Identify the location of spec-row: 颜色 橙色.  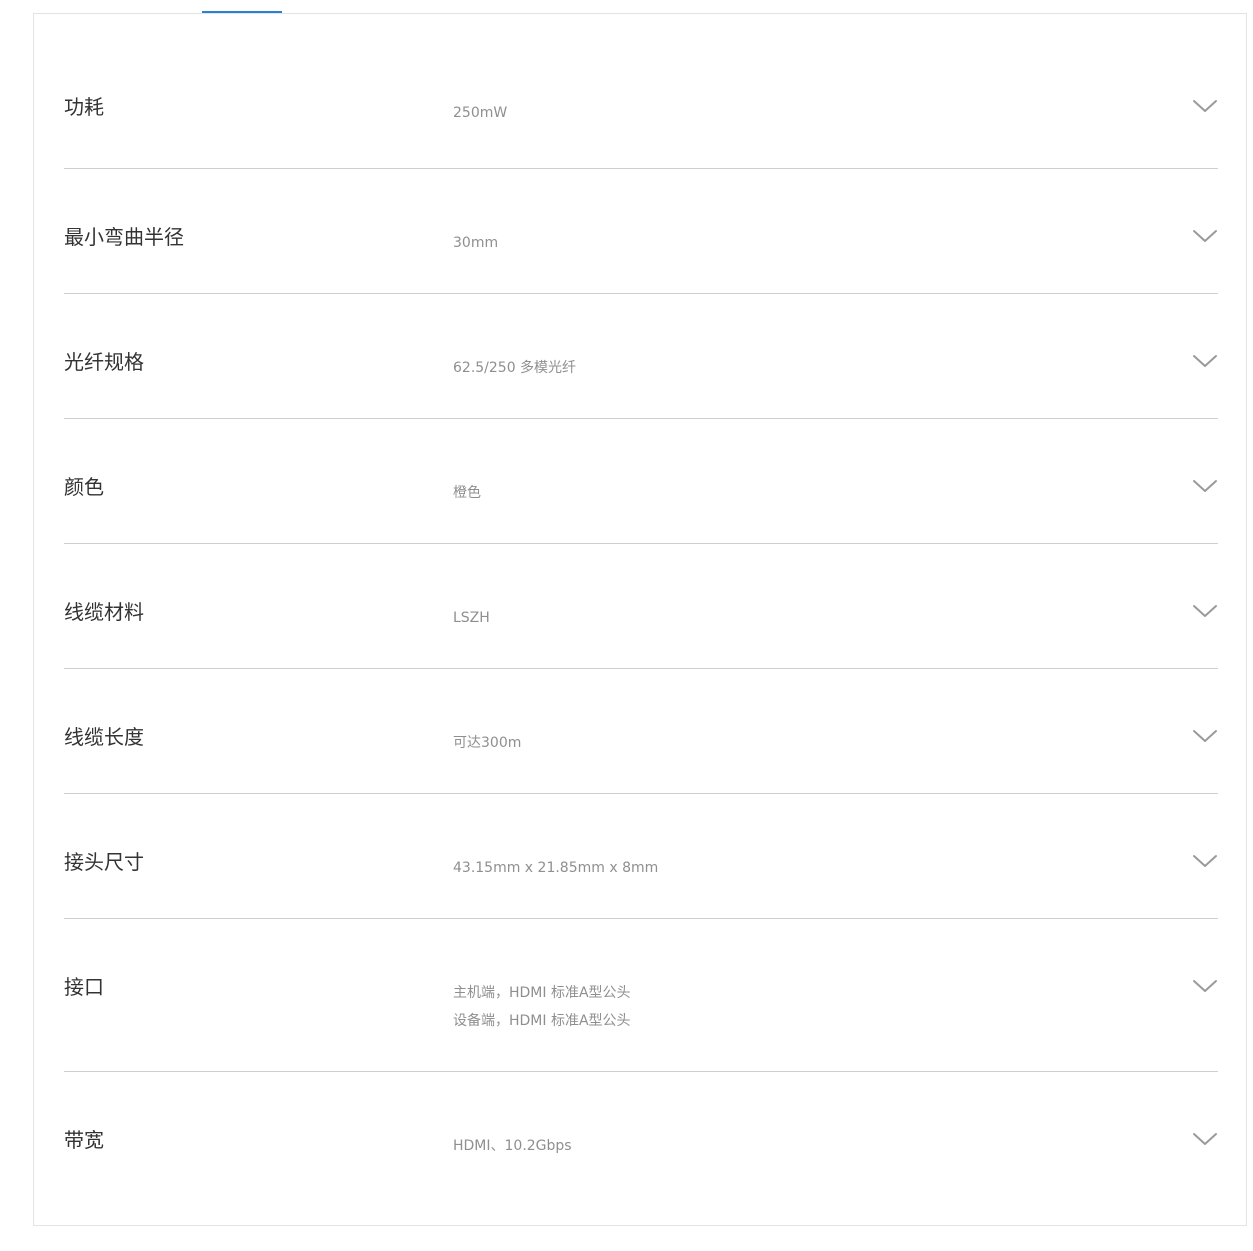
(641, 481).